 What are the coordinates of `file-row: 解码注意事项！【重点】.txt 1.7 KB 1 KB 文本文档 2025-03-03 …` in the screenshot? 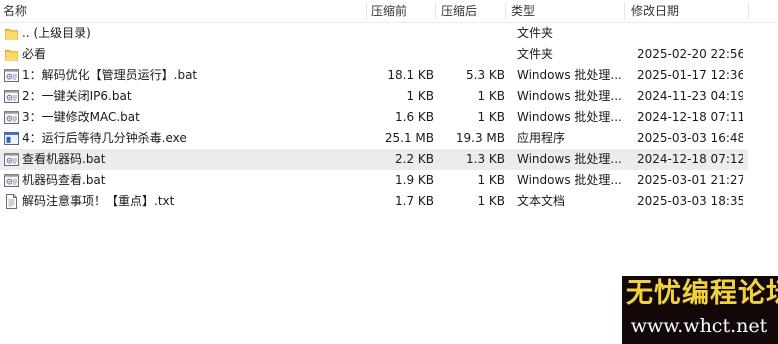 It's located at (374, 201).